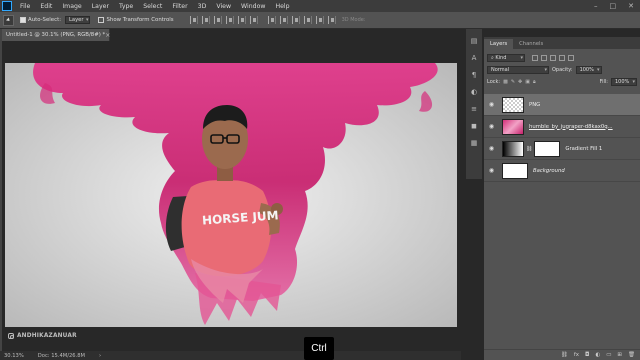  What do you see at coordinates (319, 348) in the screenshot?
I see `key-overlay: Ctrl` at bounding box center [319, 348].